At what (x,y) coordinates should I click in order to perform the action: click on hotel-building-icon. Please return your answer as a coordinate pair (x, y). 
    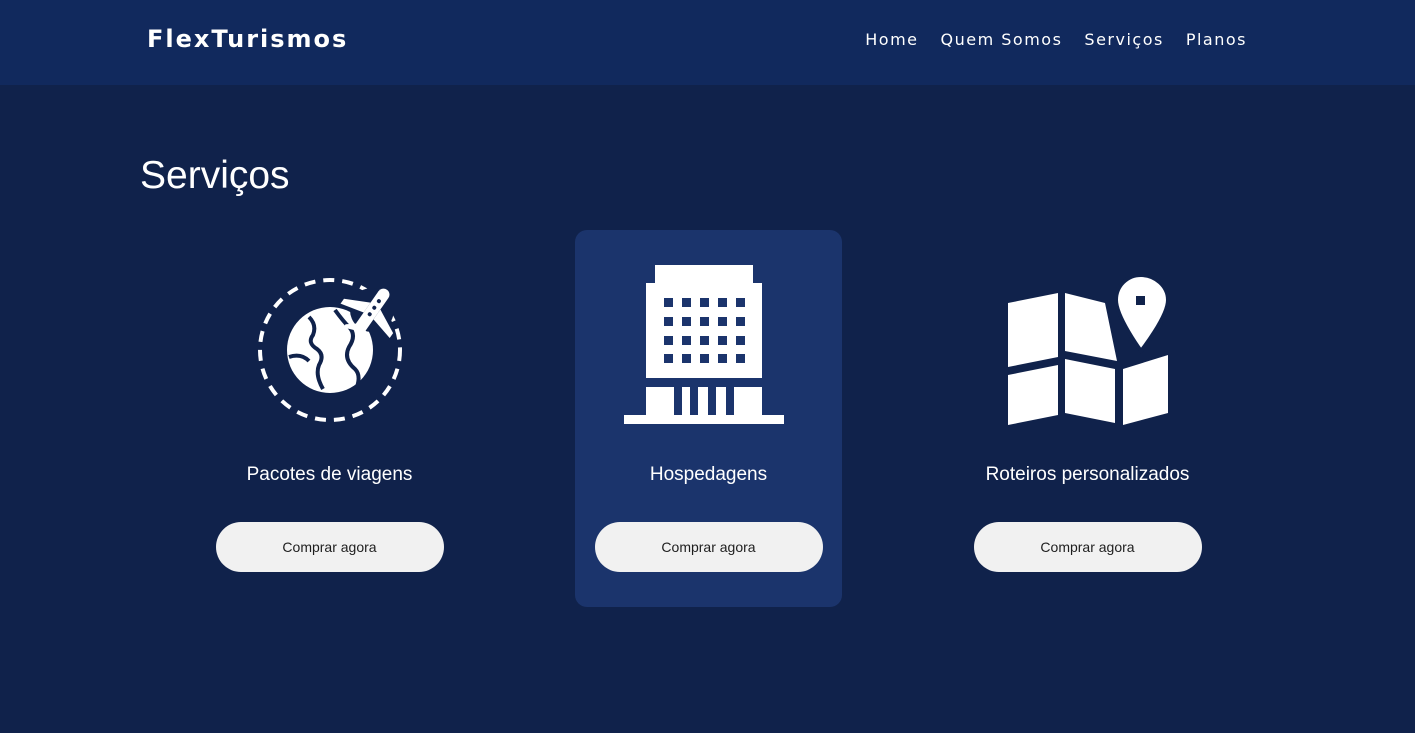
    Looking at the image, I should click on (708, 345).